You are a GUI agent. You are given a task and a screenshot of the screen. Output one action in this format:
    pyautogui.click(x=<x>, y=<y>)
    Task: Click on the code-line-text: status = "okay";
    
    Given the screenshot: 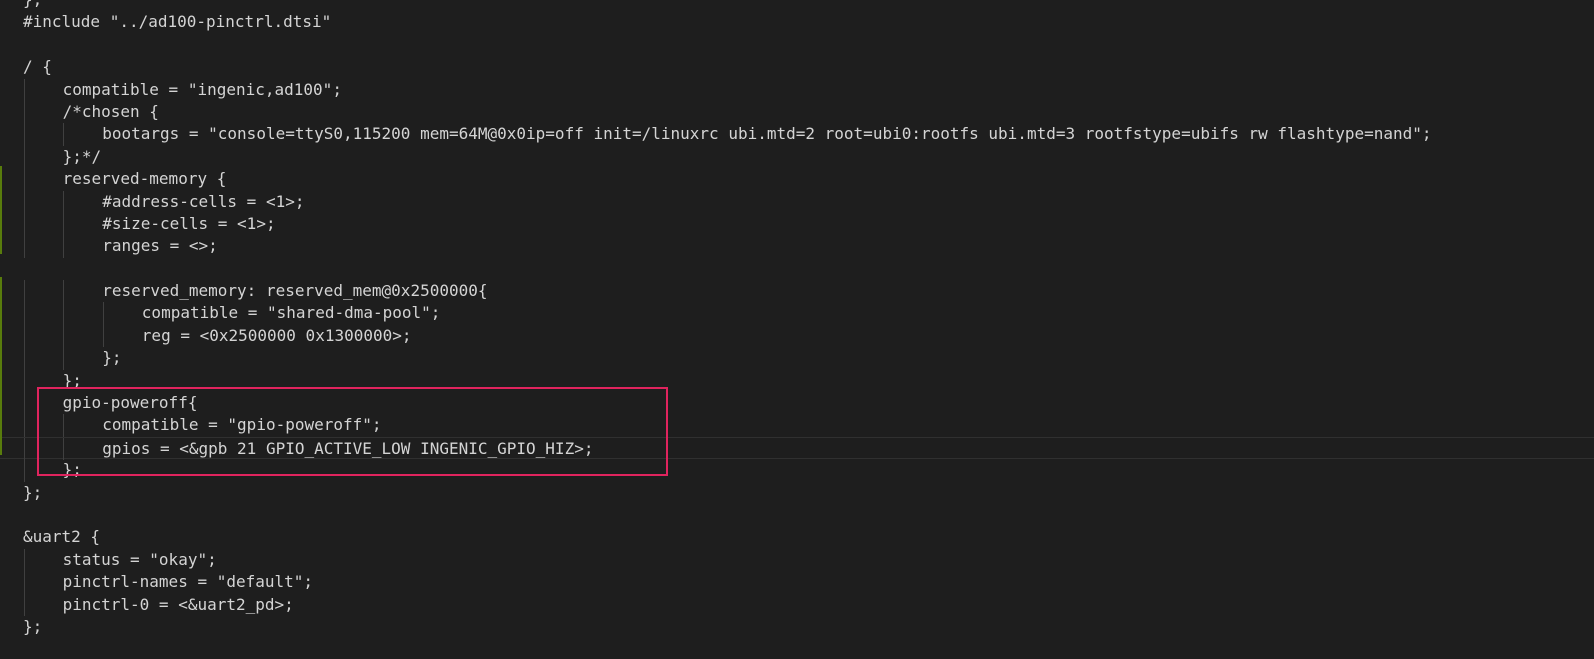 What is the action you would take?
    pyautogui.click(x=139, y=559)
    